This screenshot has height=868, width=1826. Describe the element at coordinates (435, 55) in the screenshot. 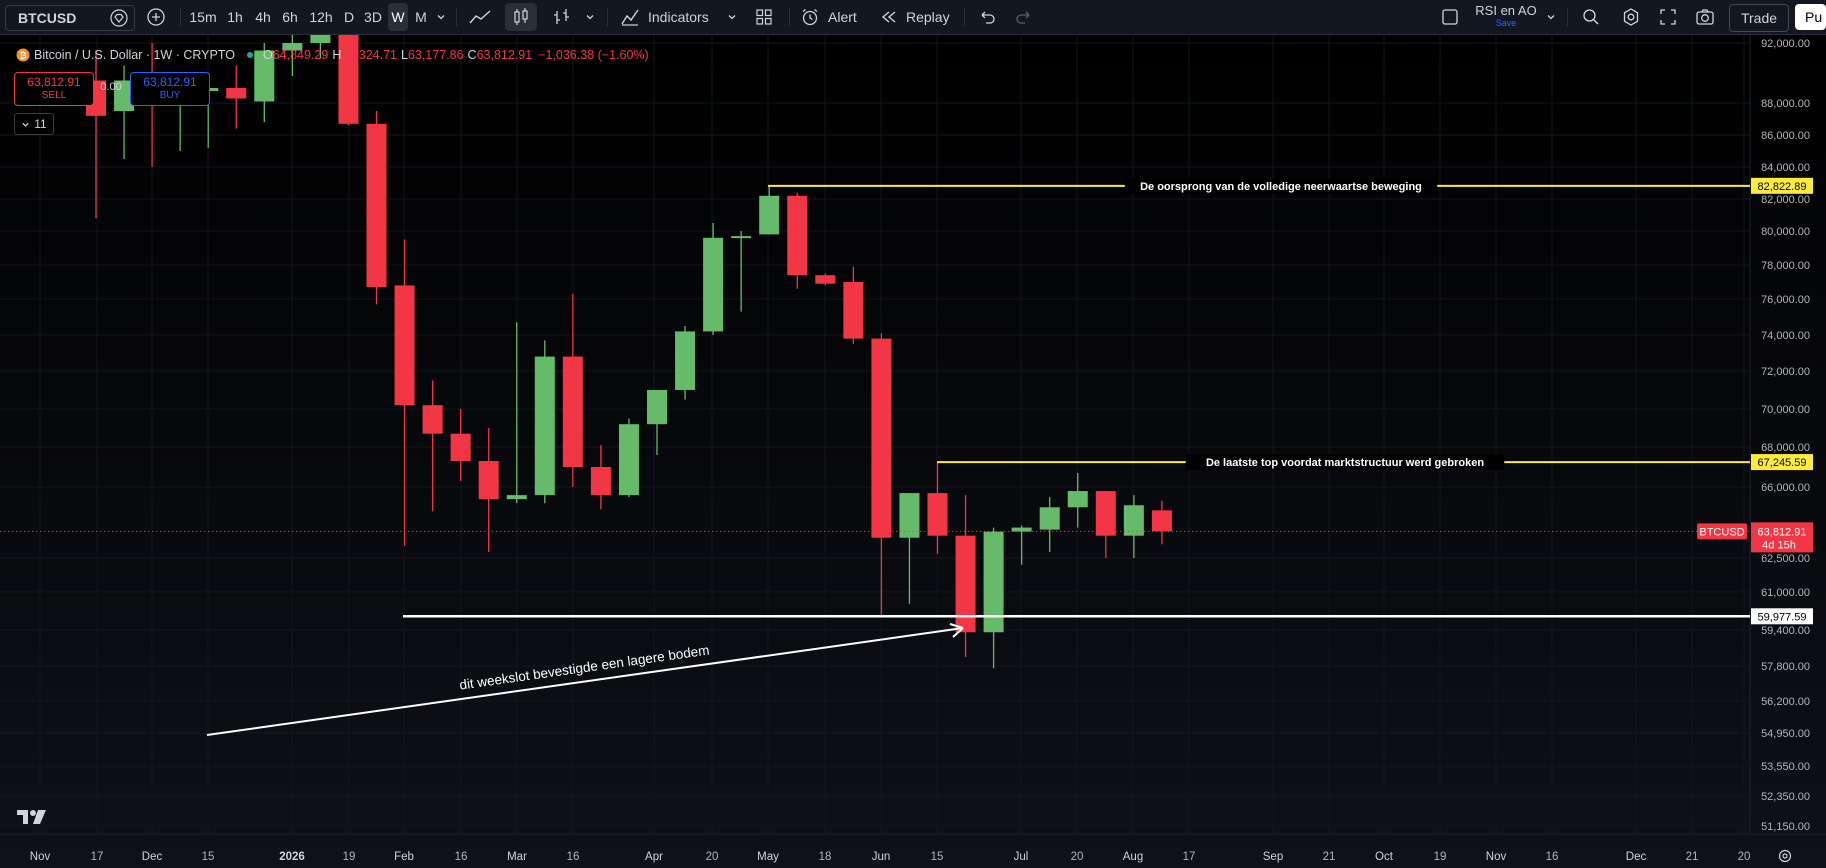

I see `legend-low-value: 63,177.86` at that location.